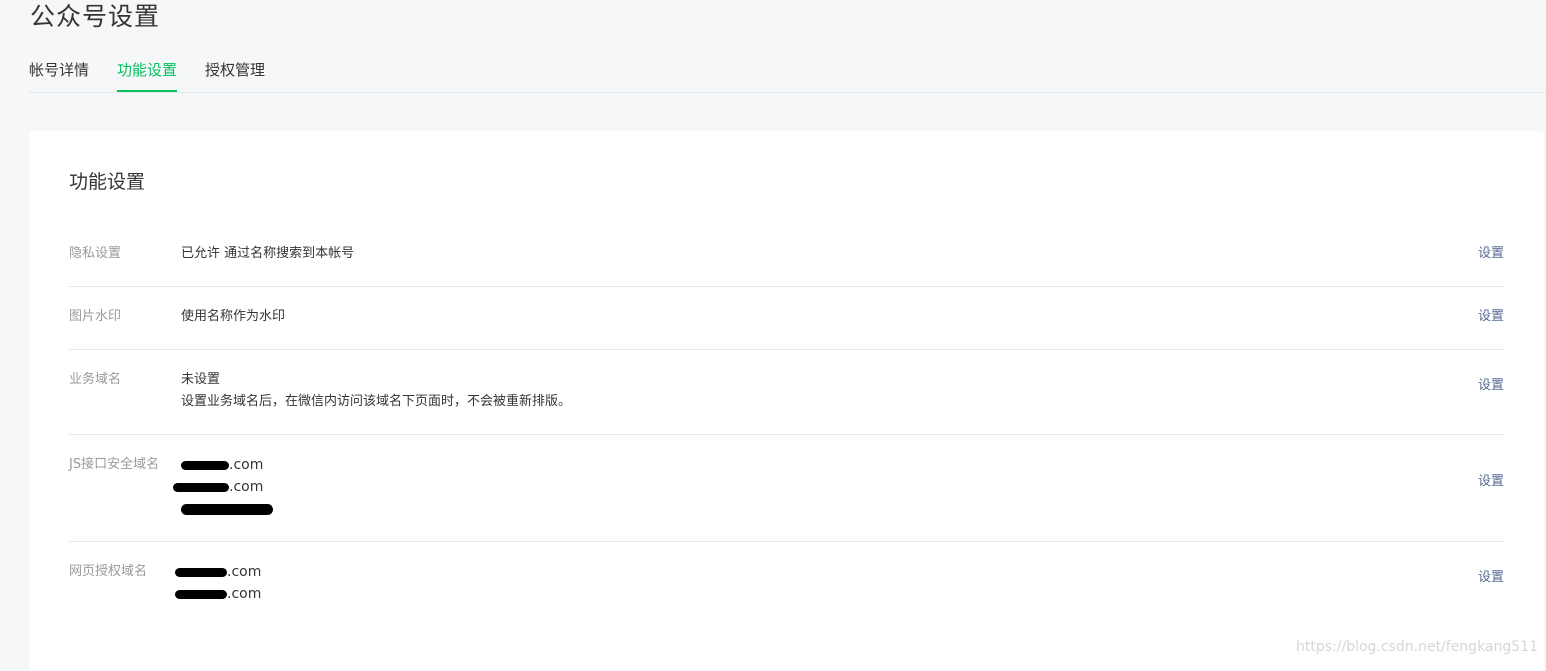 This screenshot has height=671, width=1546. What do you see at coordinates (114, 464) in the screenshot?
I see `row-label: JS接口安全域名` at bounding box center [114, 464].